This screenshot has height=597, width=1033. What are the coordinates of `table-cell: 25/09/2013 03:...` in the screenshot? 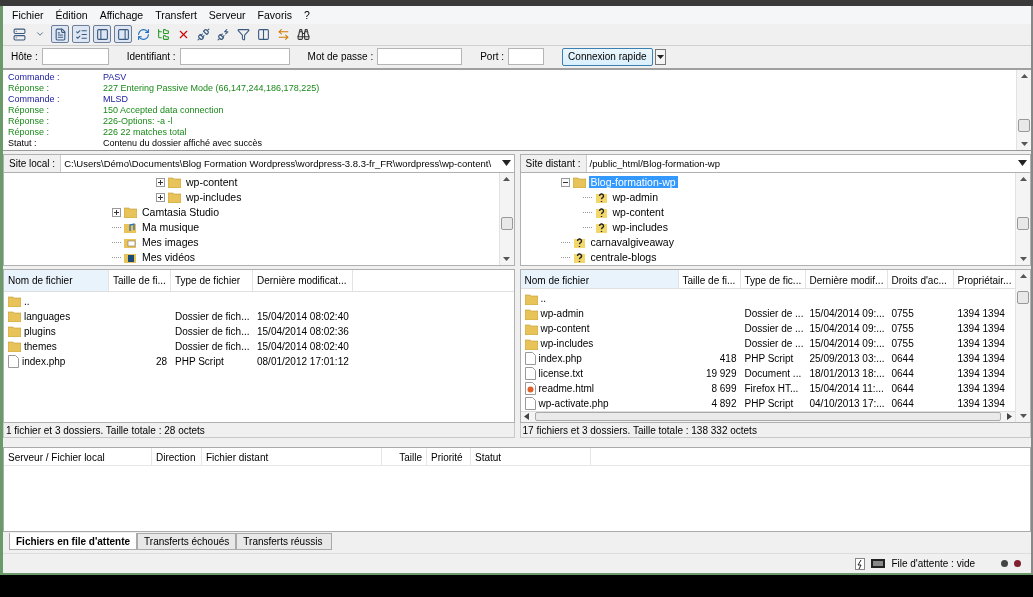 It's located at (847, 359).